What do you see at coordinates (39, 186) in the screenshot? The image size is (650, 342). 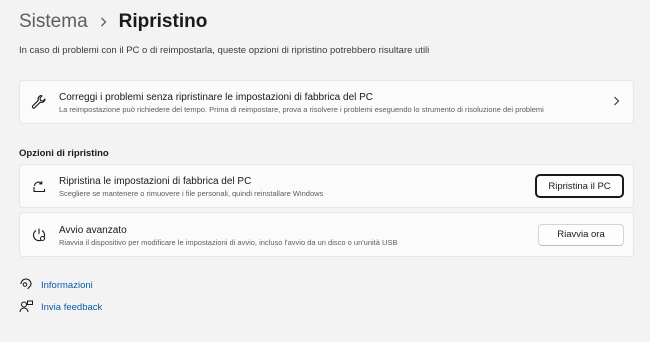 I see `reset-pc-icon` at bounding box center [39, 186].